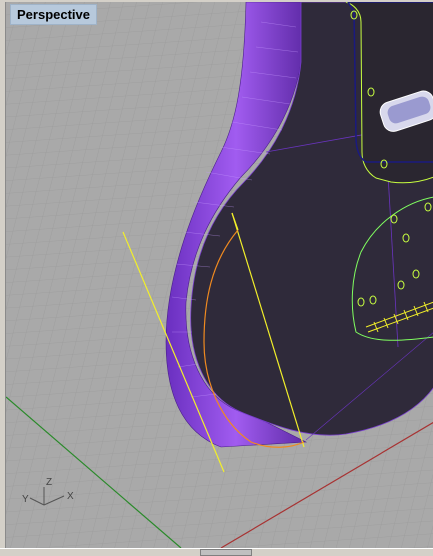  What do you see at coordinates (226, 552) in the screenshot?
I see `viewport-tab-handle` at bounding box center [226, 552].